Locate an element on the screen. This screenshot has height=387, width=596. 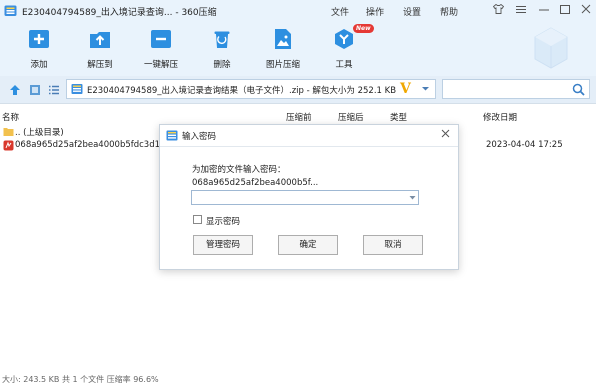
up-arrow-icon is located at coordinates (15, 90).